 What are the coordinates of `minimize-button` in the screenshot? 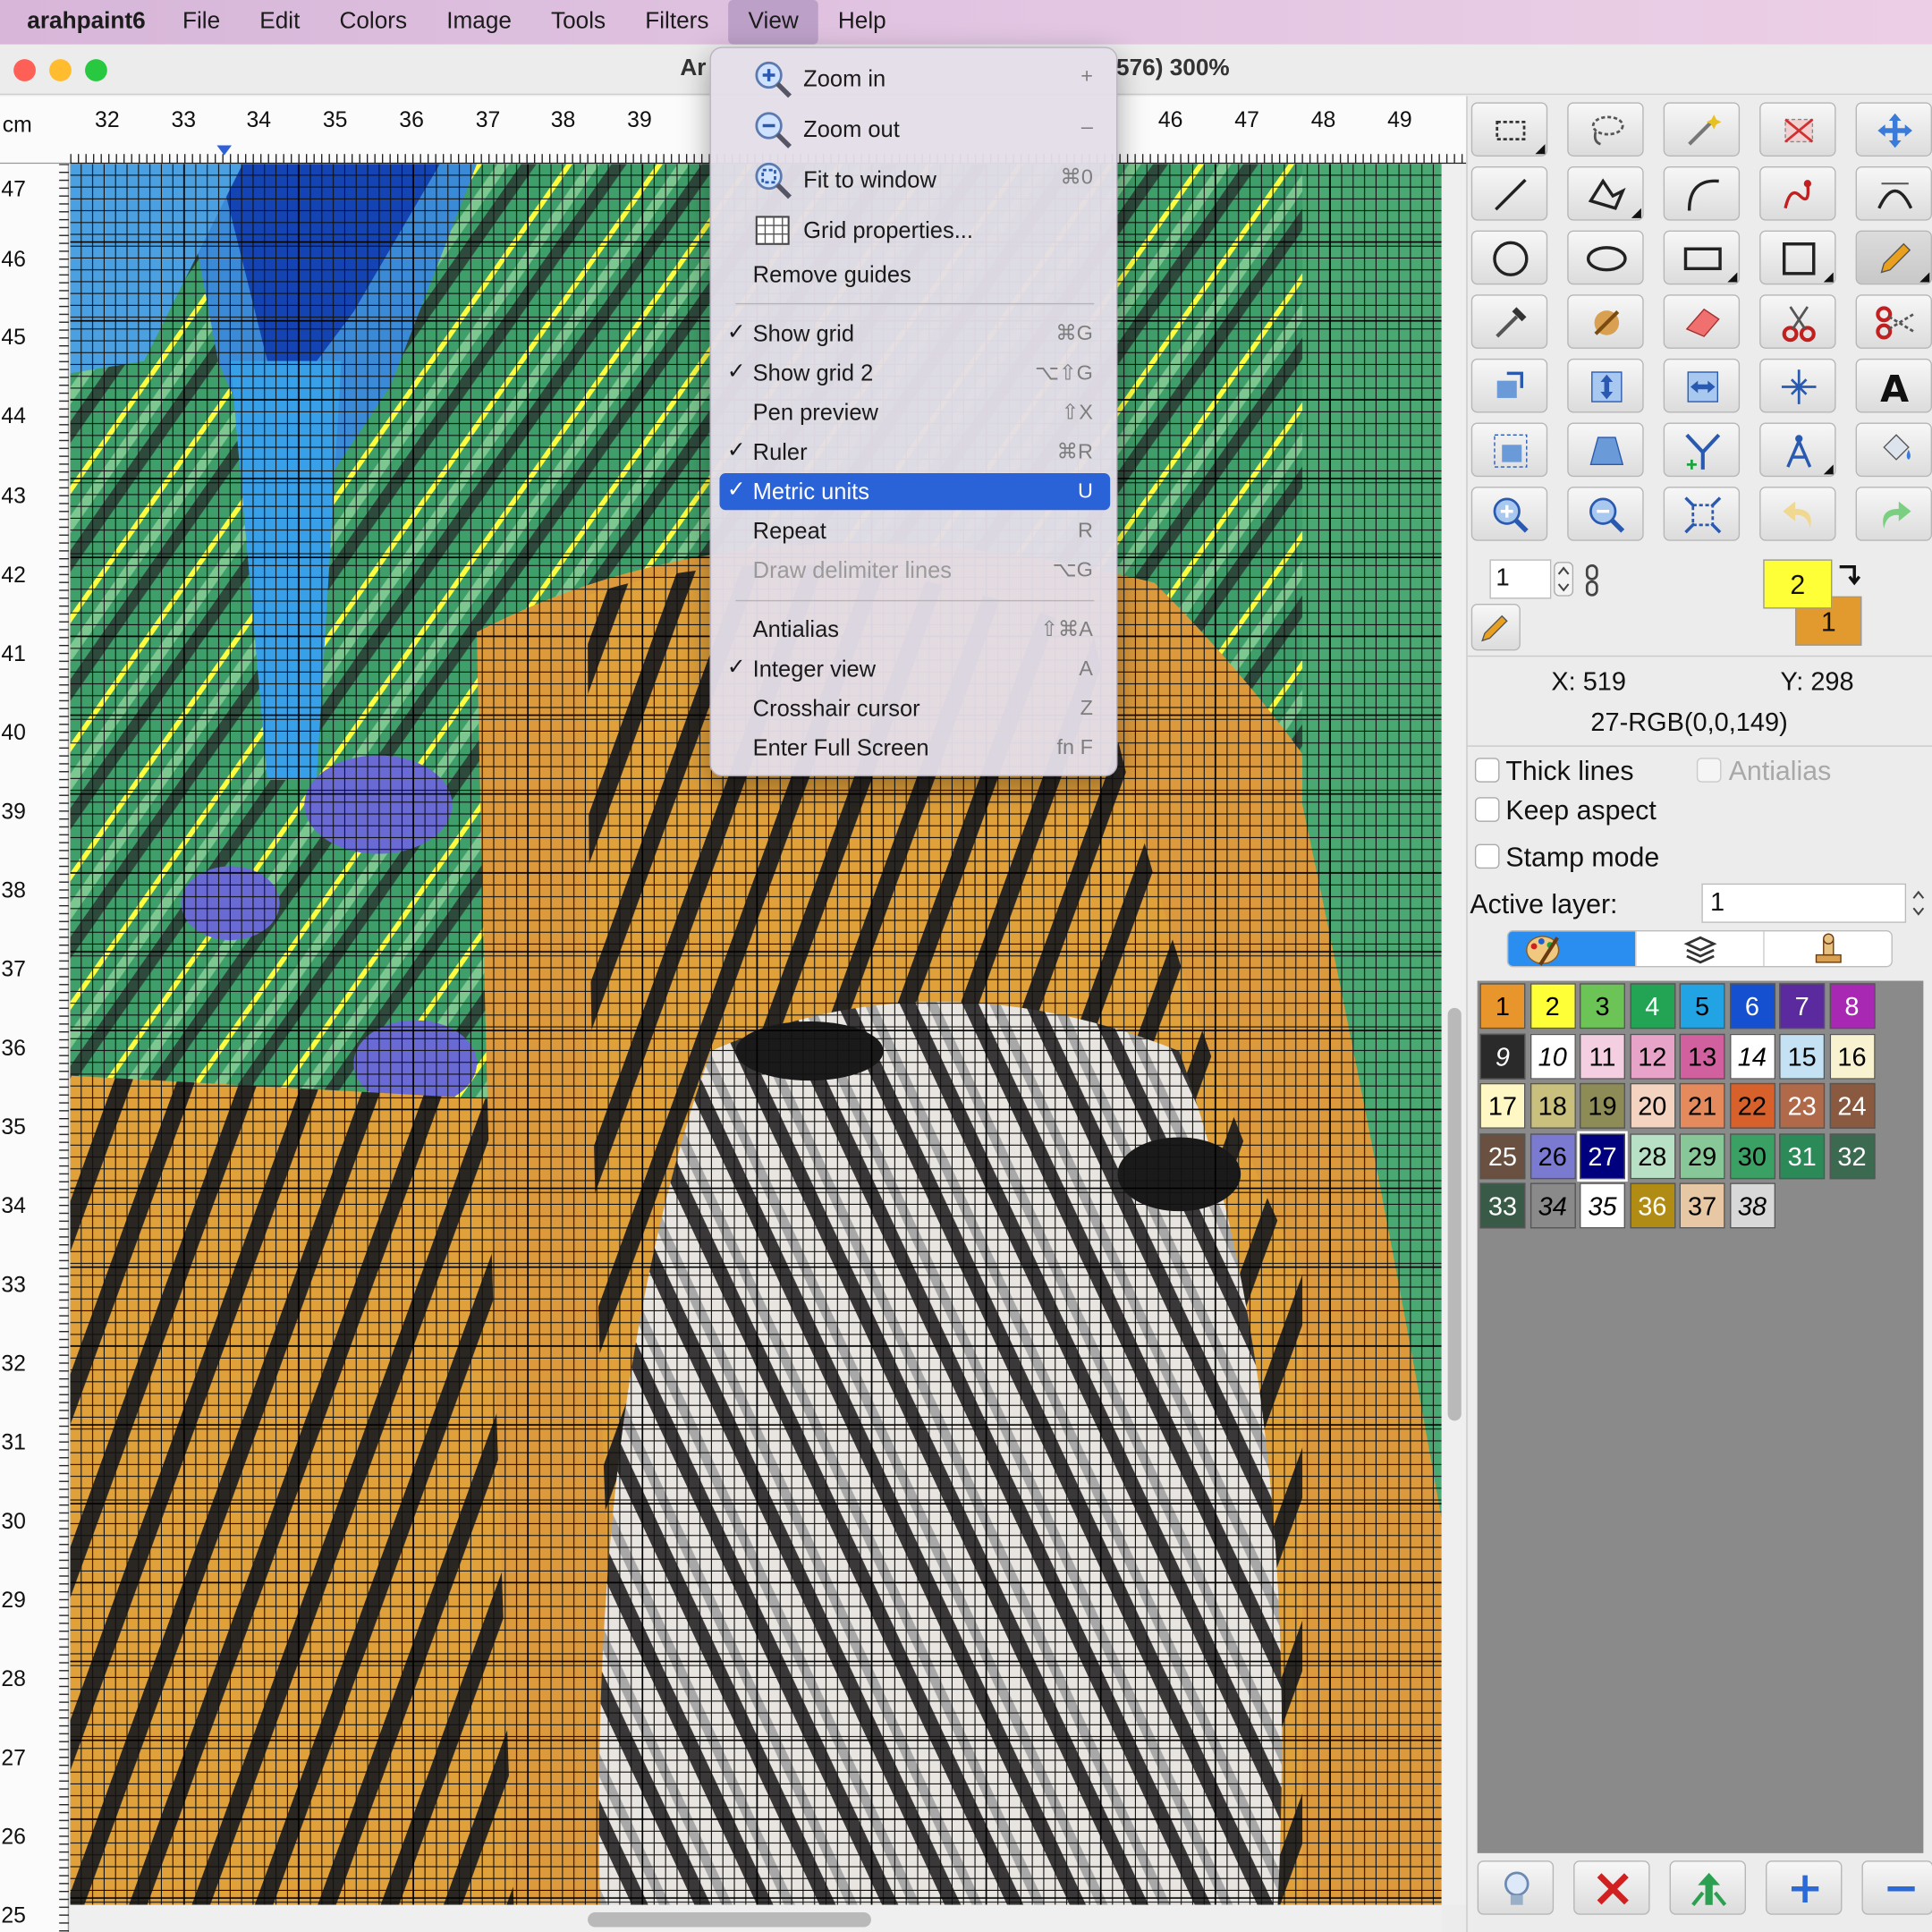 It's located at (60, 70).